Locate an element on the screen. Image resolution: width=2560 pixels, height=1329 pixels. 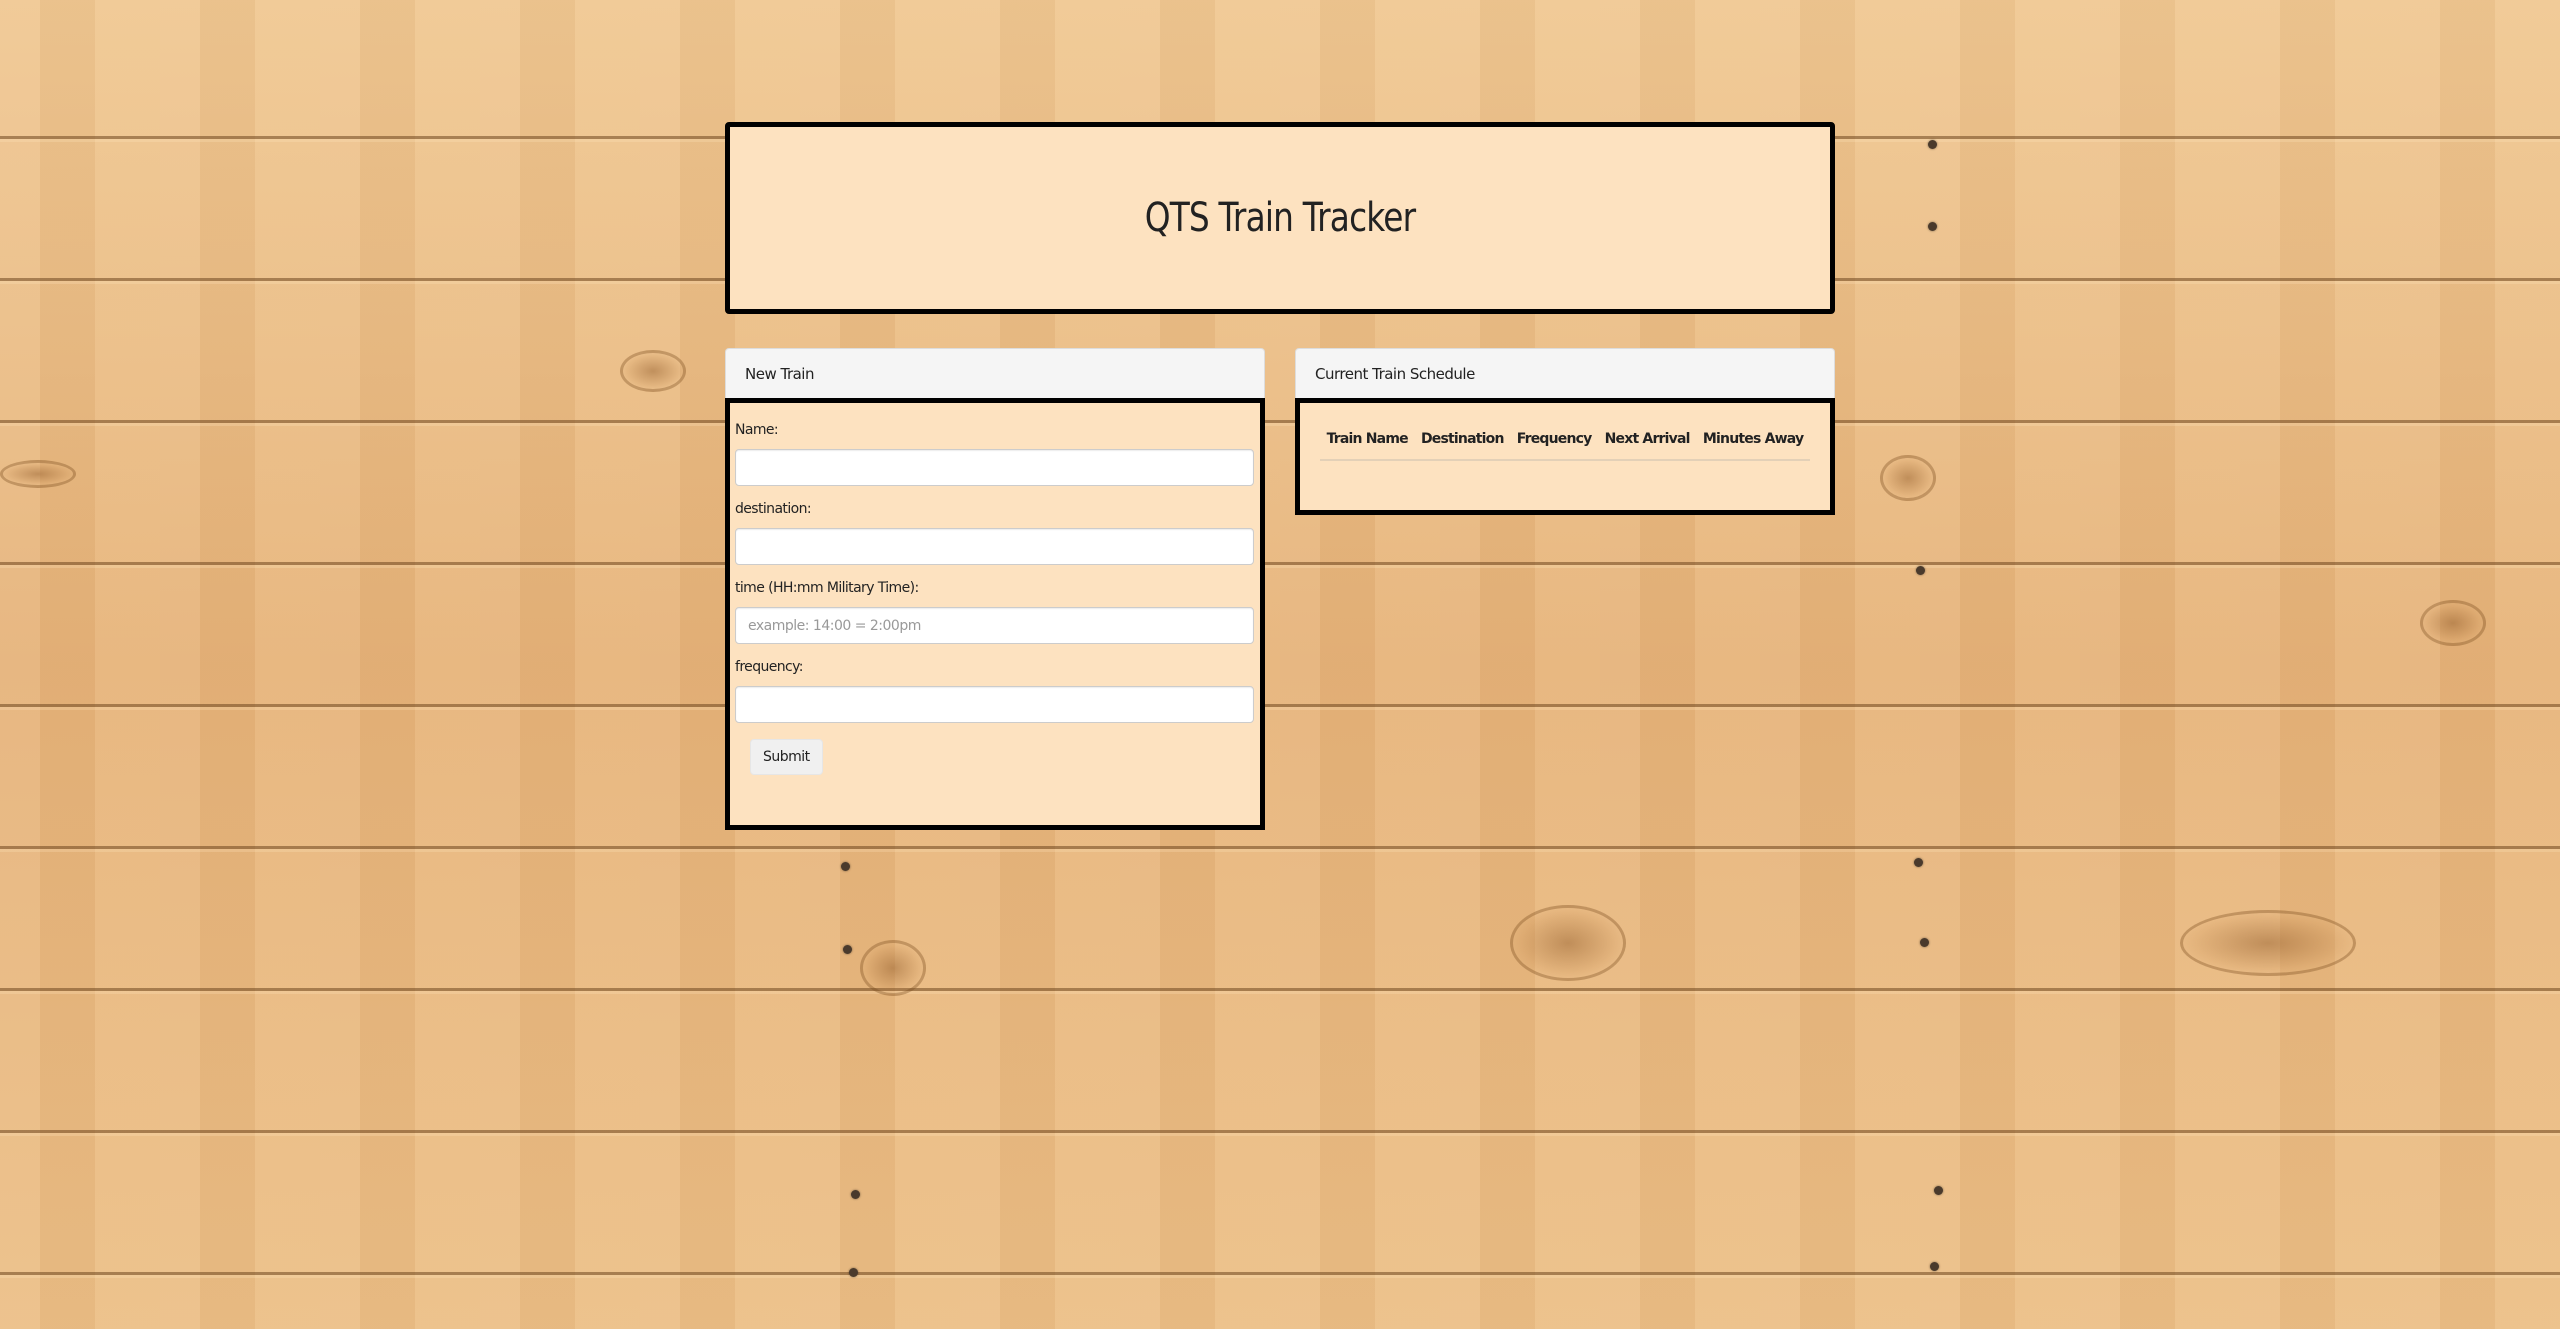
name-label: Name: is located at coordinates (757, 430).